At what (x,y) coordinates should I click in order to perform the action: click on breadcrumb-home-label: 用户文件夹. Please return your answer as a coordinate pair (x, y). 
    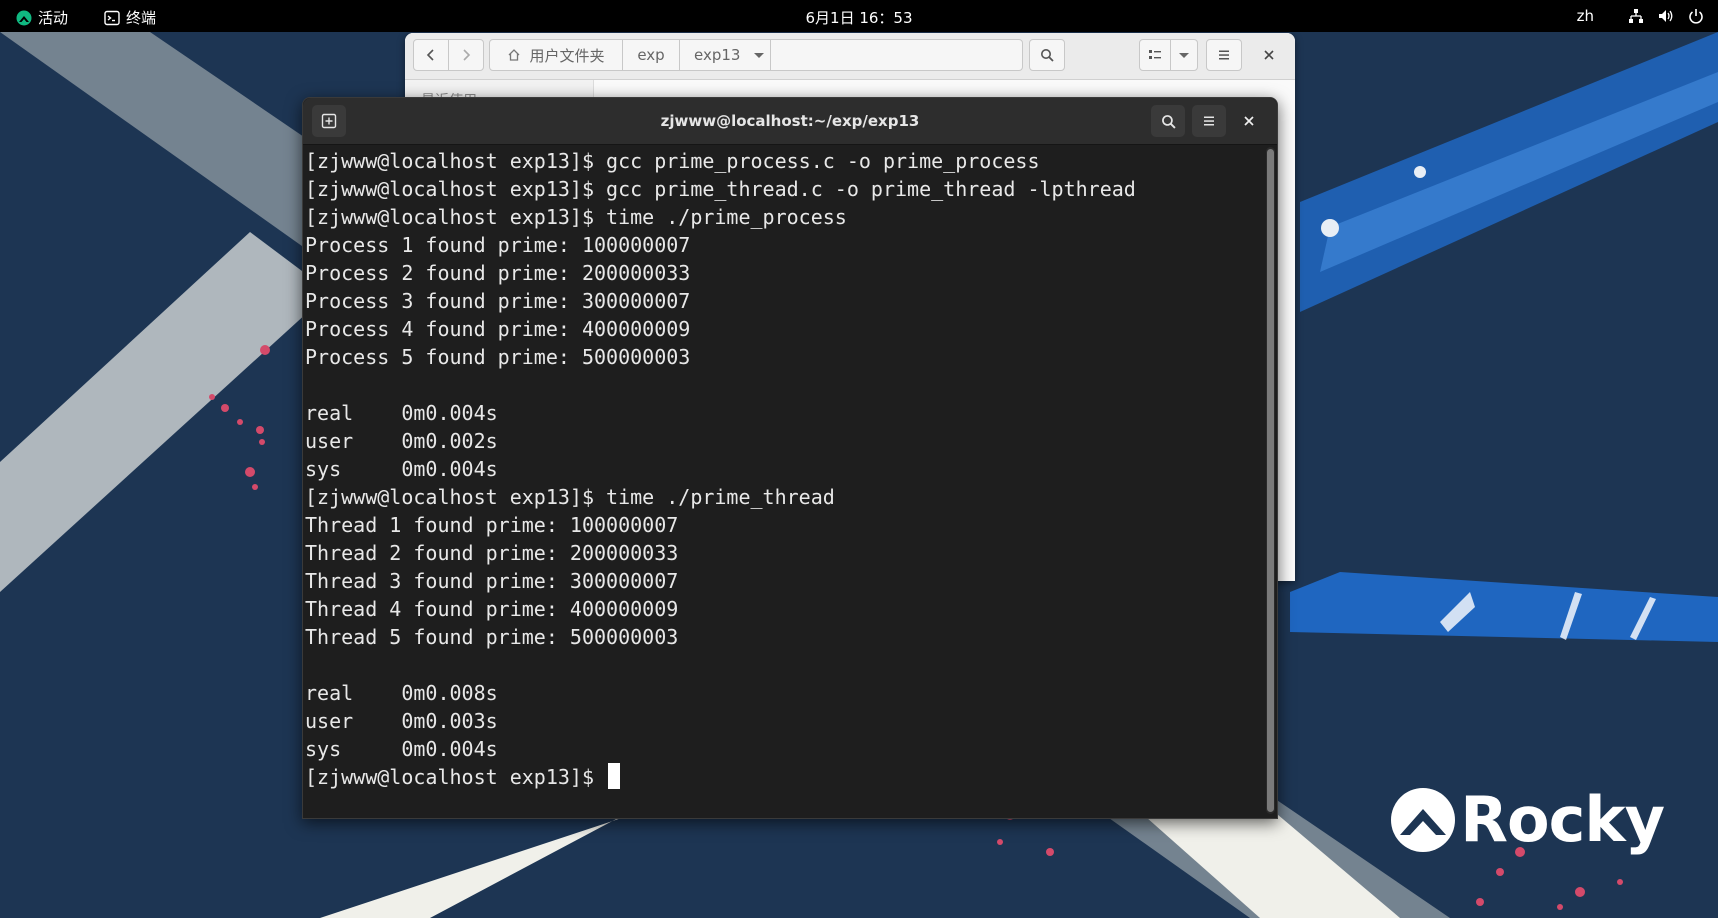
    Looking at the image, I should click on (567, 55).